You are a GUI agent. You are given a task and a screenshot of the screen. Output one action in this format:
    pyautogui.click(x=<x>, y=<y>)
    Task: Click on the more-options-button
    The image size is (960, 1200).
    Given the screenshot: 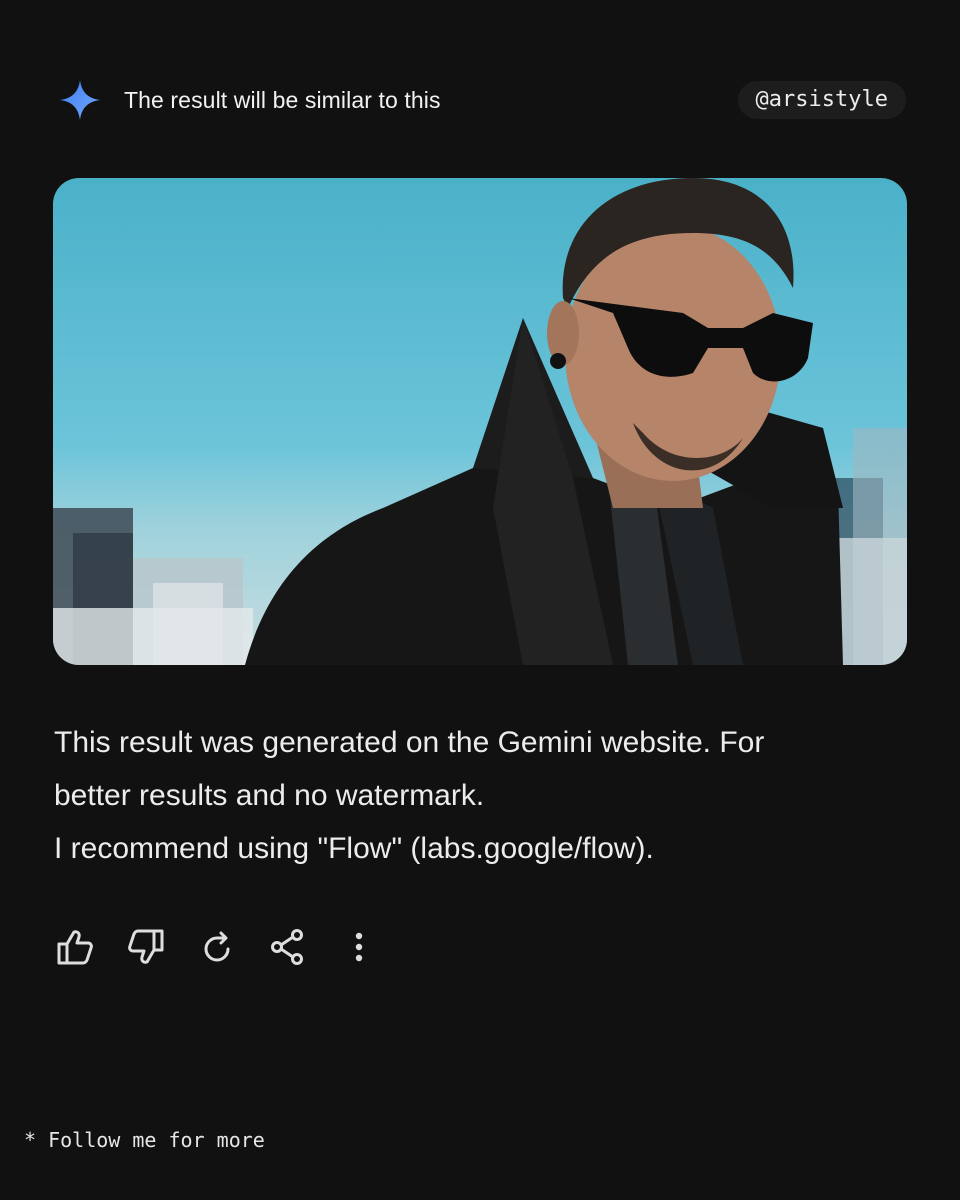 What is the action you would take?
    pyautogui.click(x=359, y=947)
    